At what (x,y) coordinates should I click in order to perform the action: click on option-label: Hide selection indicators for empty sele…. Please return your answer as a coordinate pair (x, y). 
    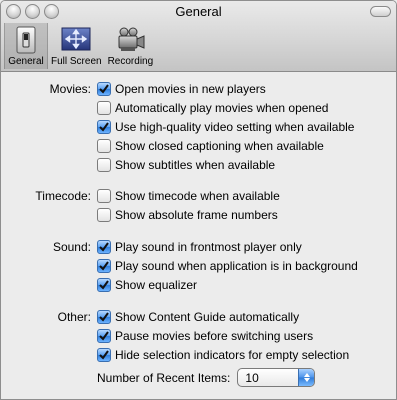
    Looking at the image, I should click on (232, 355).